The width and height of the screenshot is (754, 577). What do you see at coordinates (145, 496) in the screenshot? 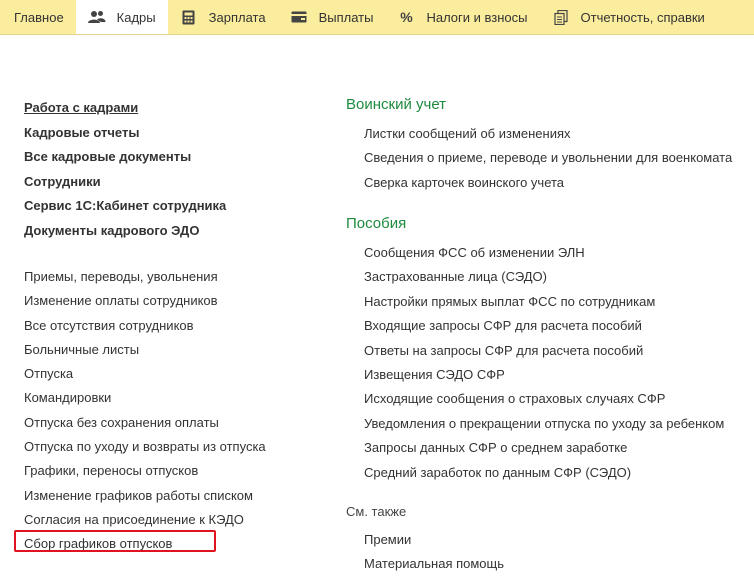
I see `link-work-schedule-changes: Изменение графиков работы списком` at bounding box center [145, 496].